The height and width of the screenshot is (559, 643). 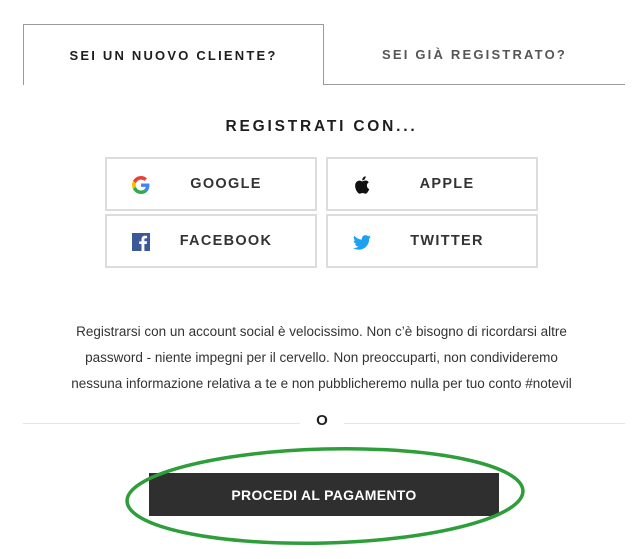 I want to click on apple-signup-button: APPLE, so click(x=432, y=184).